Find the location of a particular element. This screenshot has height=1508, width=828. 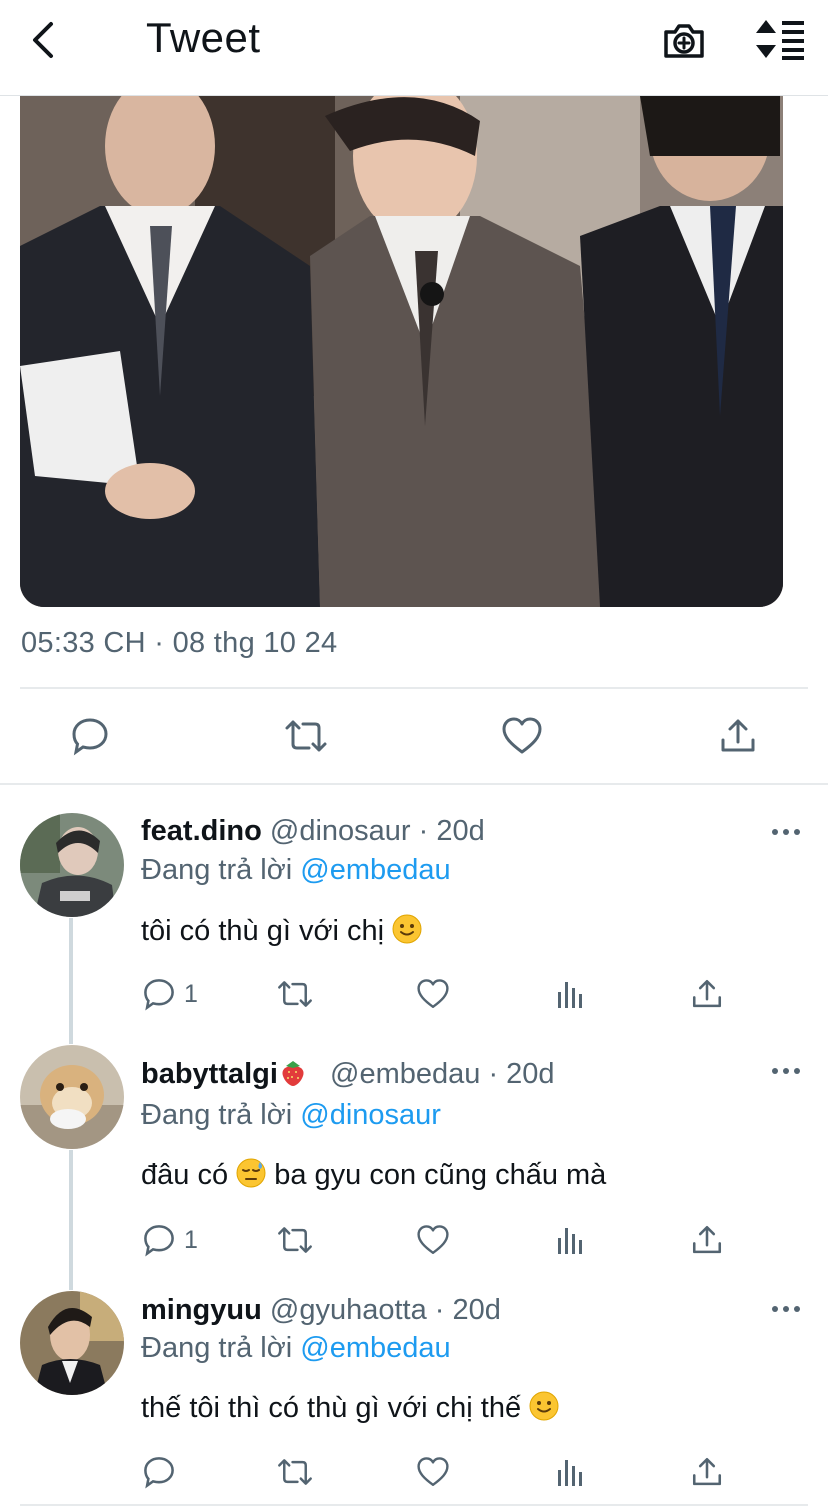

tweet-action-bar is located at coordinates (414, 736).